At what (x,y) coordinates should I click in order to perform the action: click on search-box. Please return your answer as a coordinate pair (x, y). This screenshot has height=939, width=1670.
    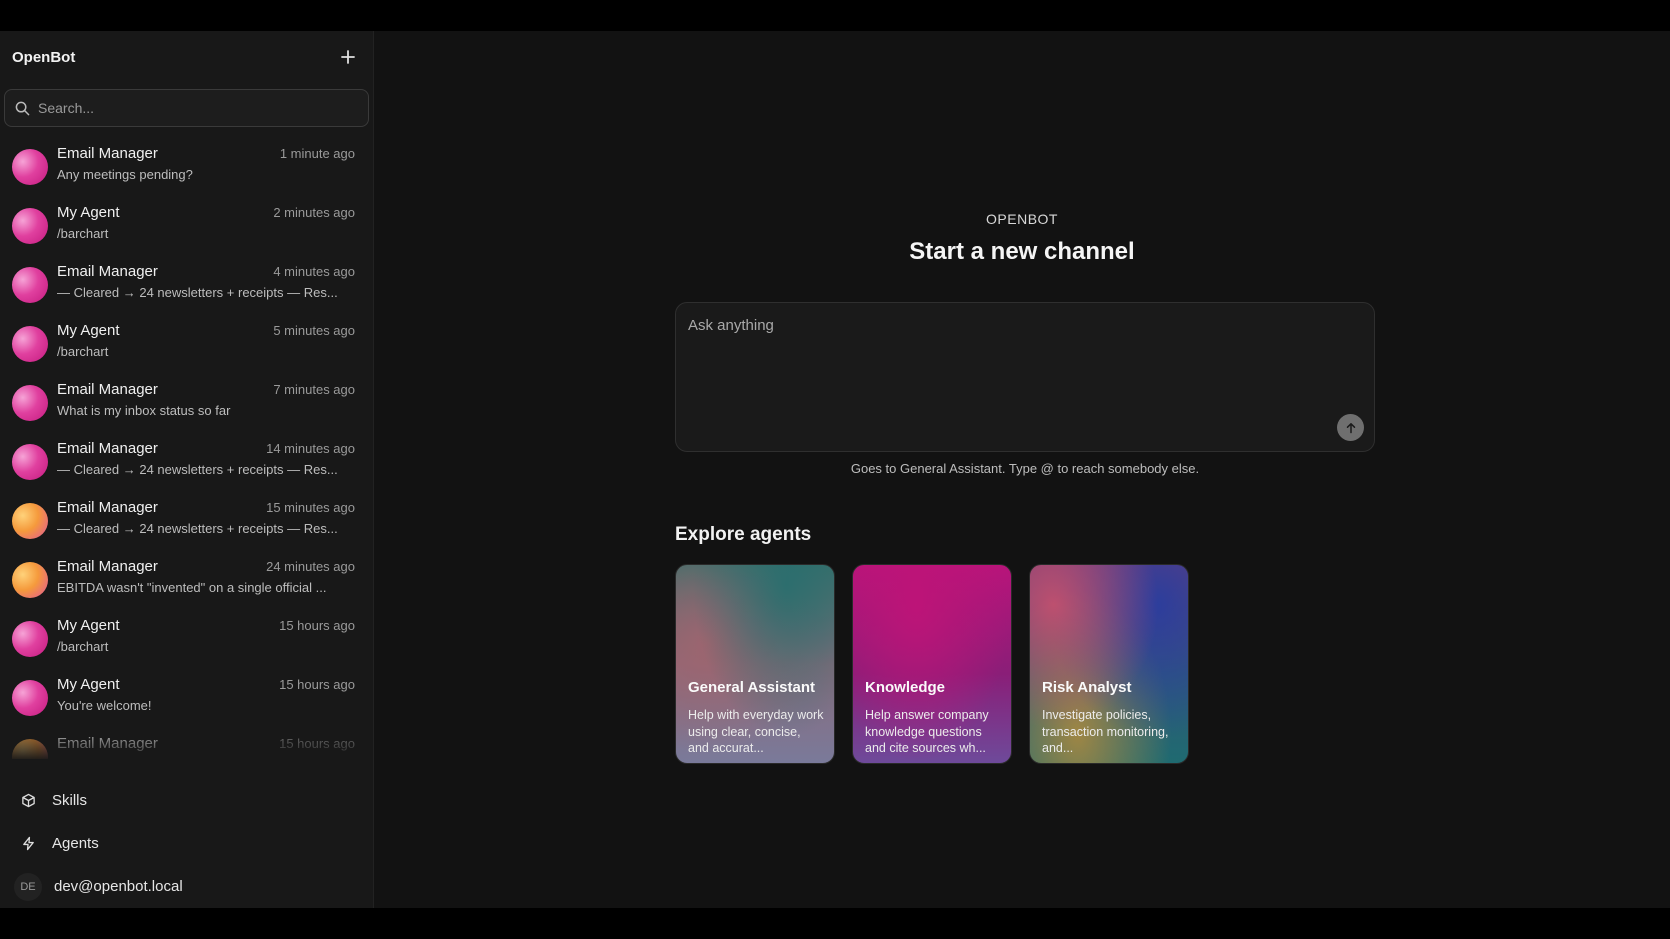
    Looking at the image, I should click on (186, 108).